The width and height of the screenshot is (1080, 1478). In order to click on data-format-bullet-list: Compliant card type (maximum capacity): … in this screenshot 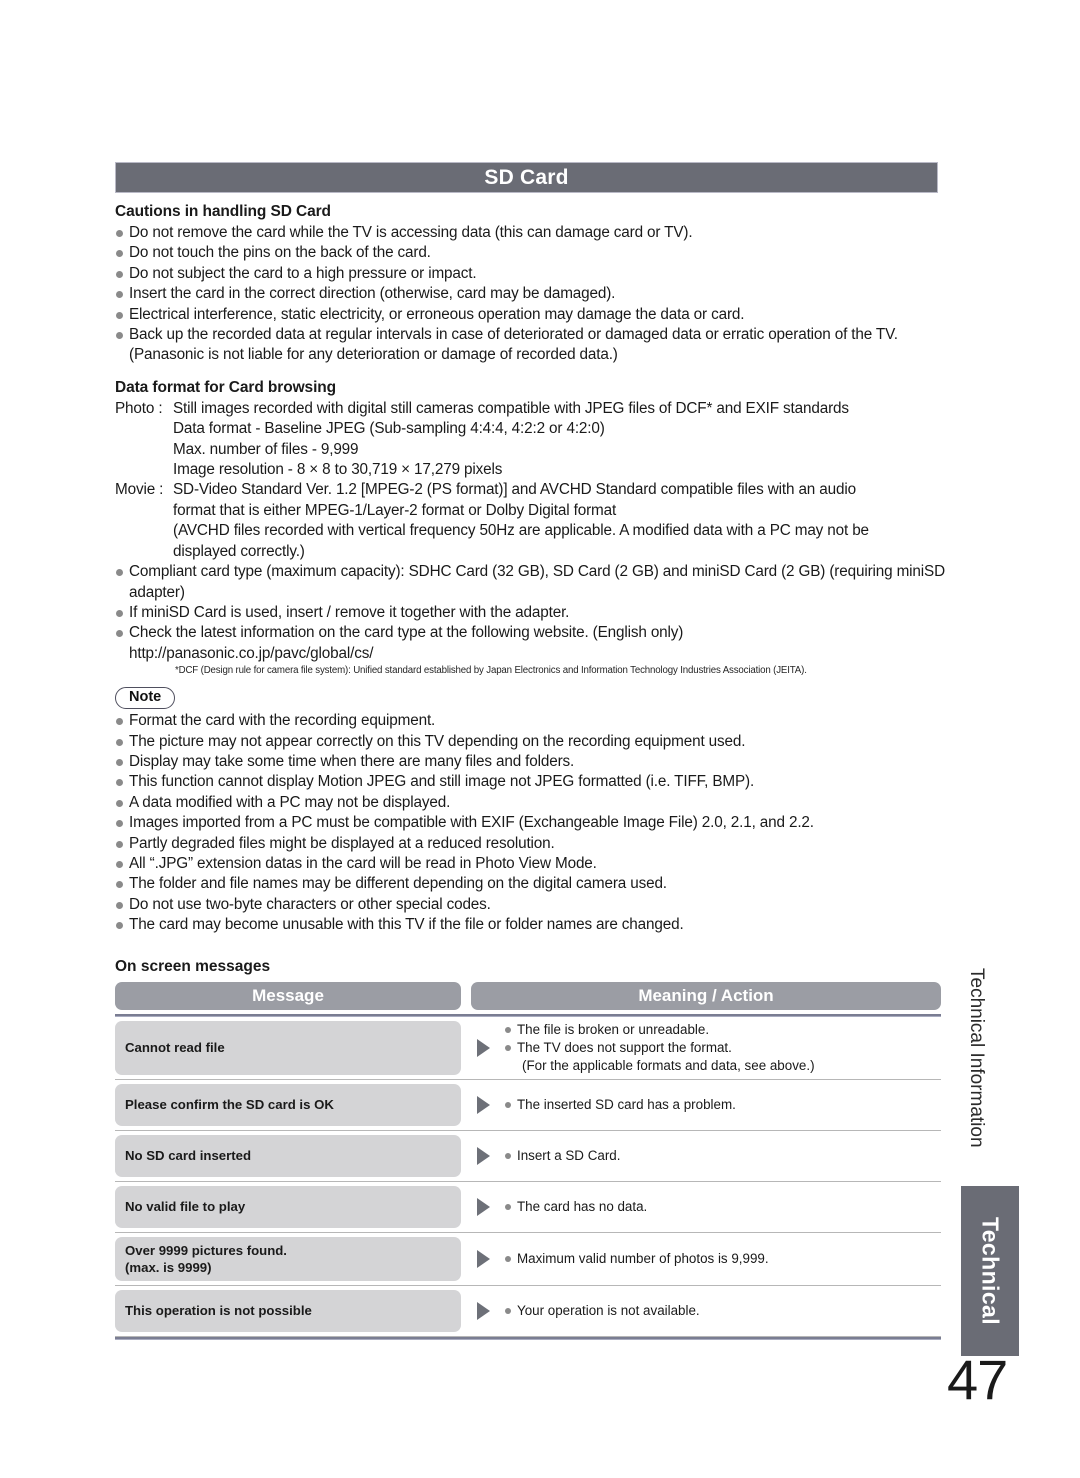, I will do `click(530, 613)`.